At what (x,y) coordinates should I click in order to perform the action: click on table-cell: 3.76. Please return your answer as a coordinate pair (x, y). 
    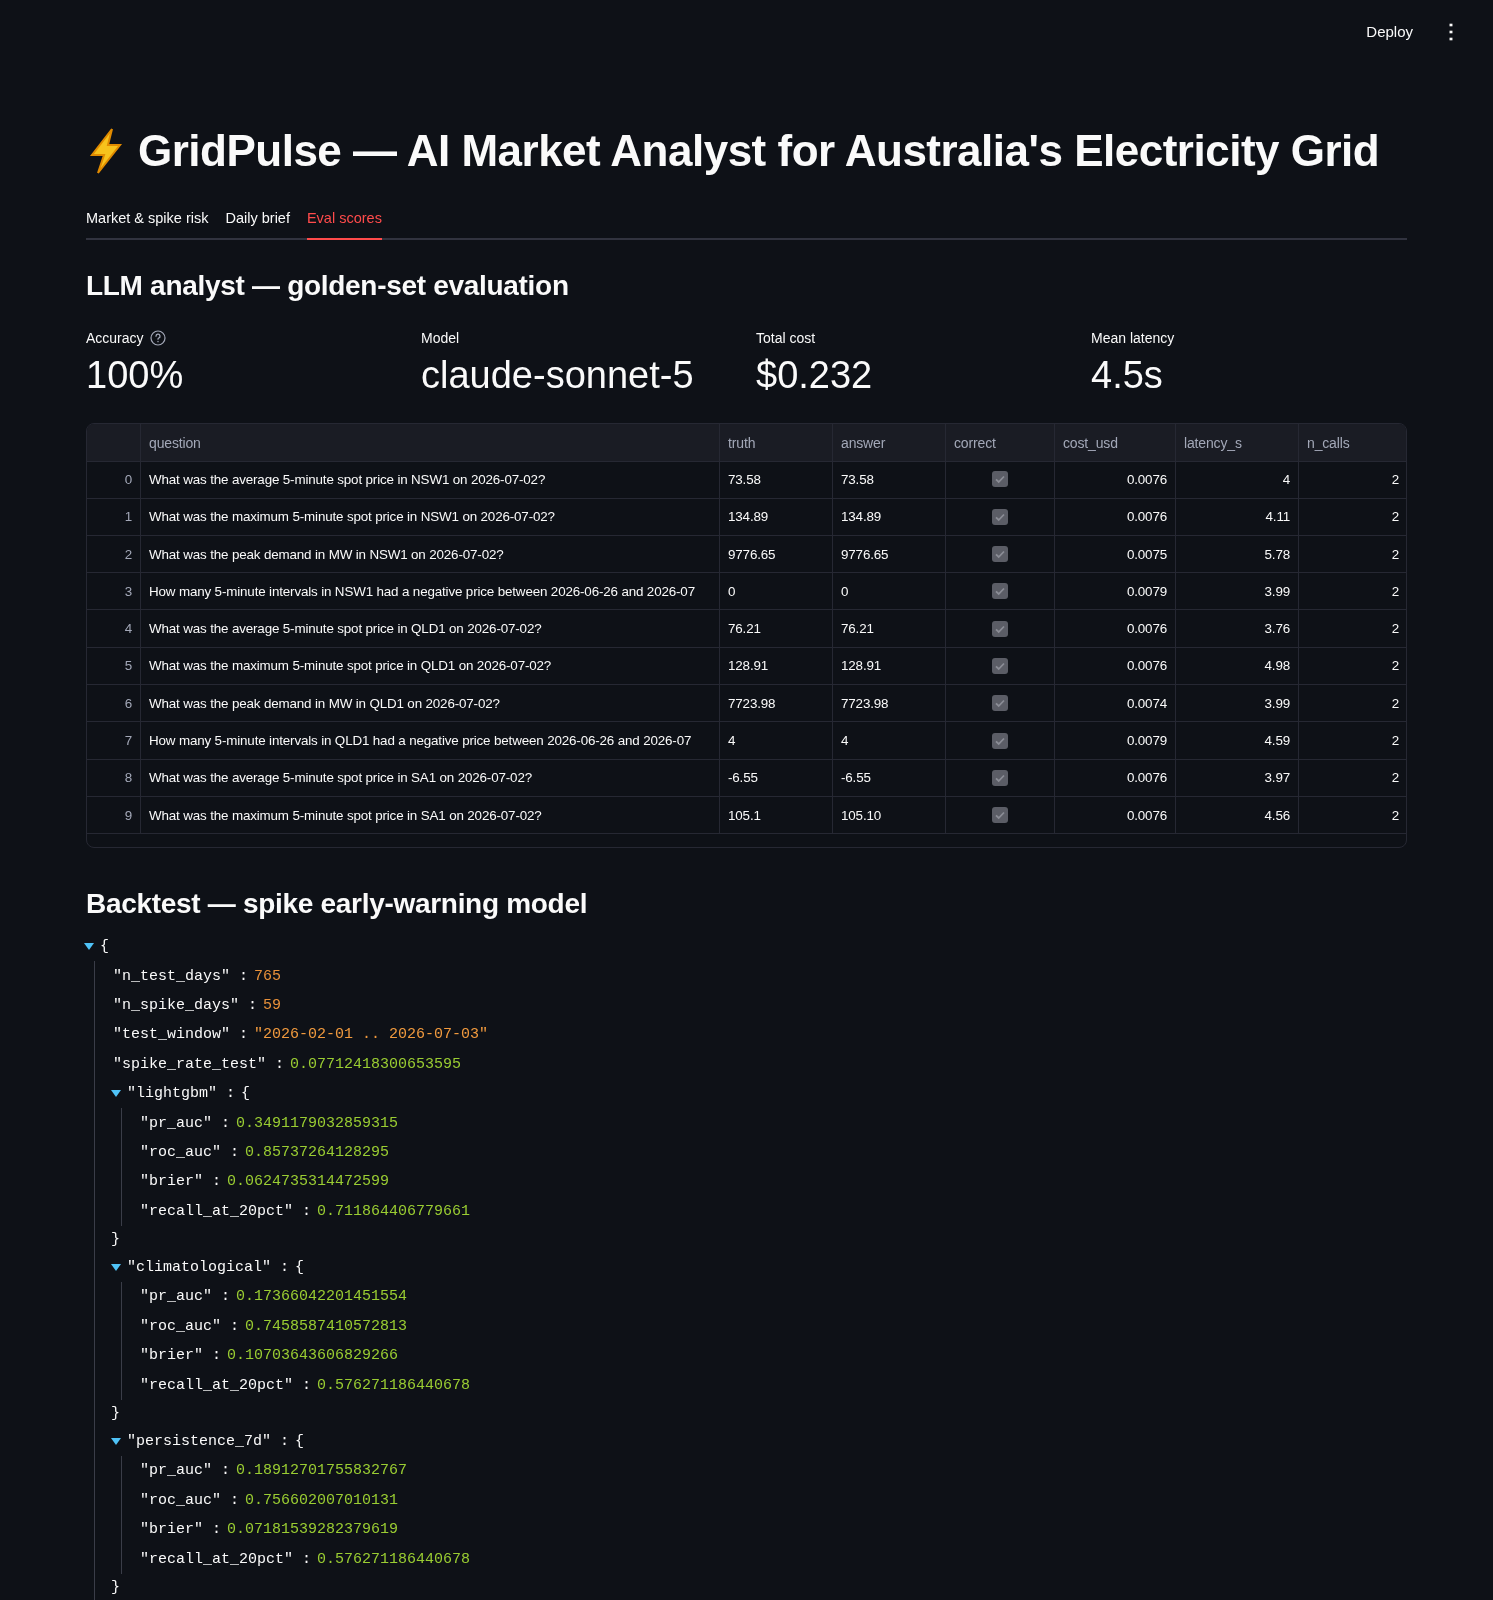
    Looking at the image, I should click on (1277, 629).